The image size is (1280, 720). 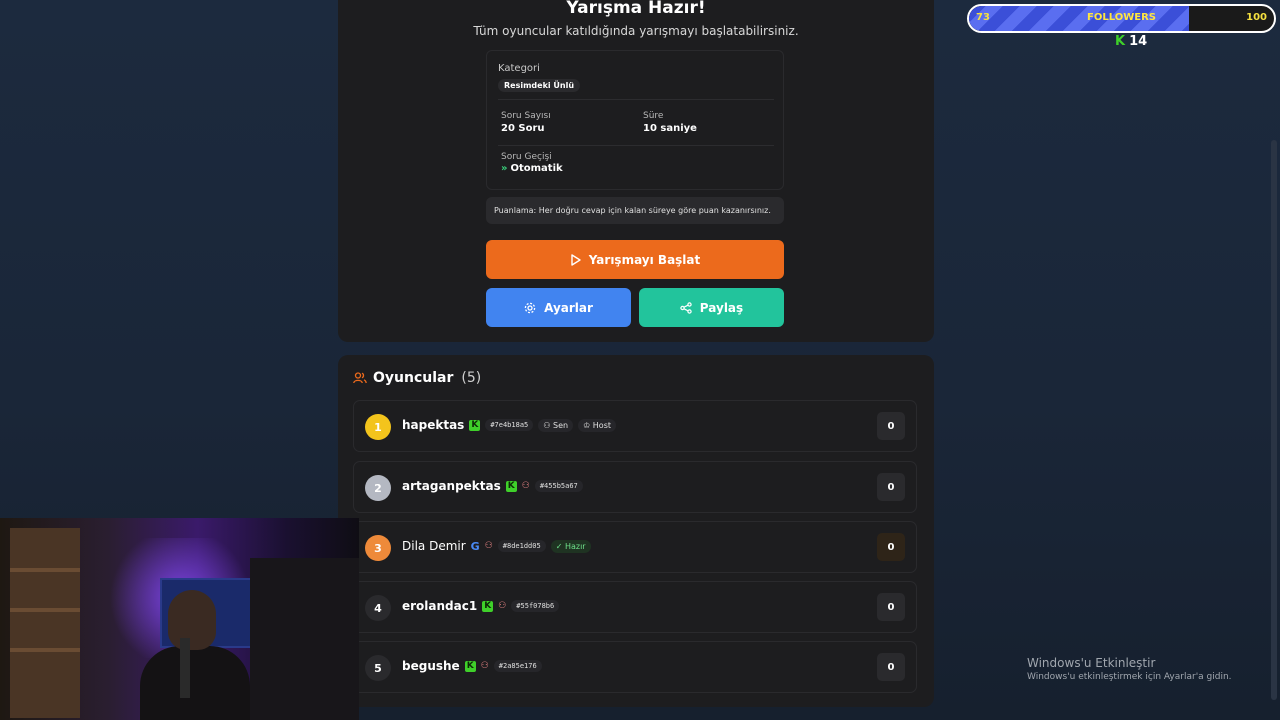 What do you see at coordinates (434, 546) in the screenshot?
I see `player-name: Dila Demir` at bounding box center [434, 546].